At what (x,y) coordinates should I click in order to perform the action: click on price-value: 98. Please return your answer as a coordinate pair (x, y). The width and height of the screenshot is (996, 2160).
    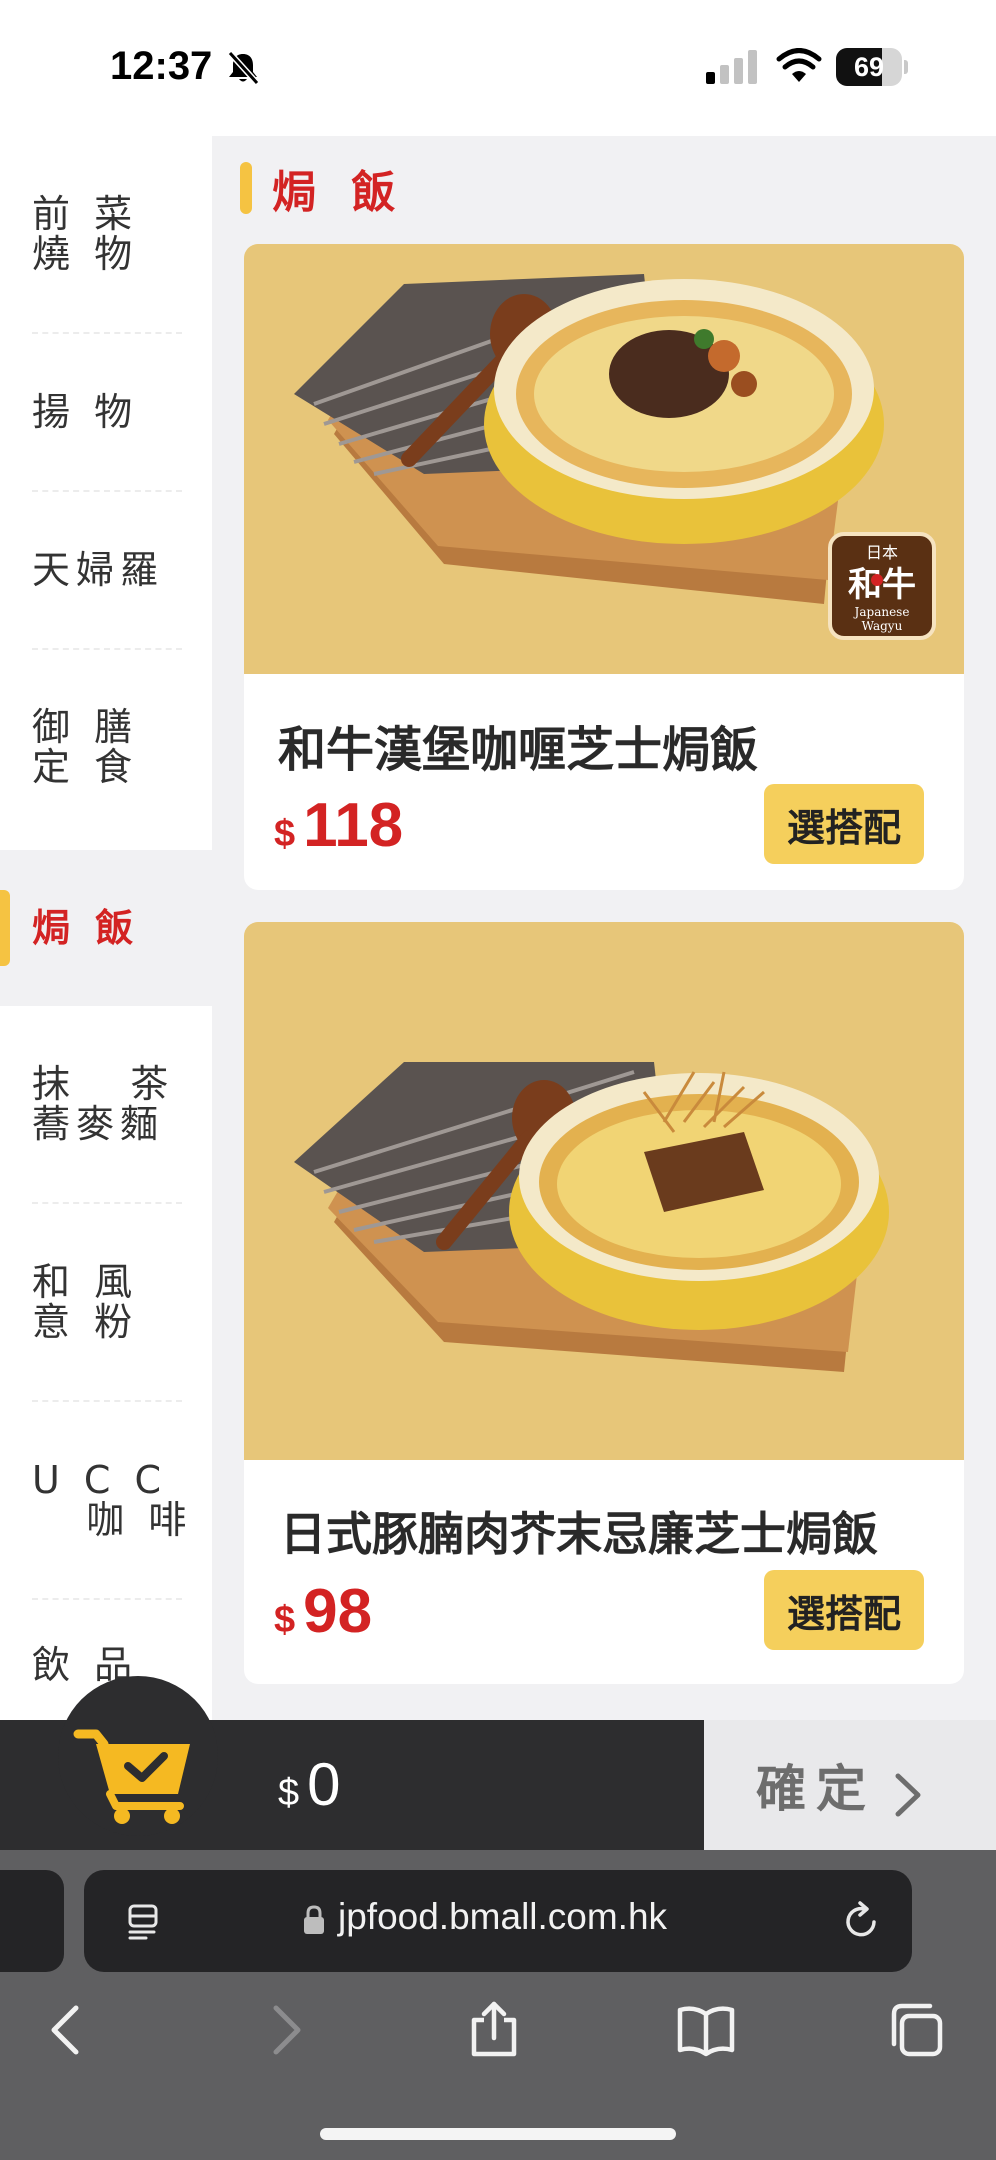
    Looking at the image, I should click on (338, 1611).